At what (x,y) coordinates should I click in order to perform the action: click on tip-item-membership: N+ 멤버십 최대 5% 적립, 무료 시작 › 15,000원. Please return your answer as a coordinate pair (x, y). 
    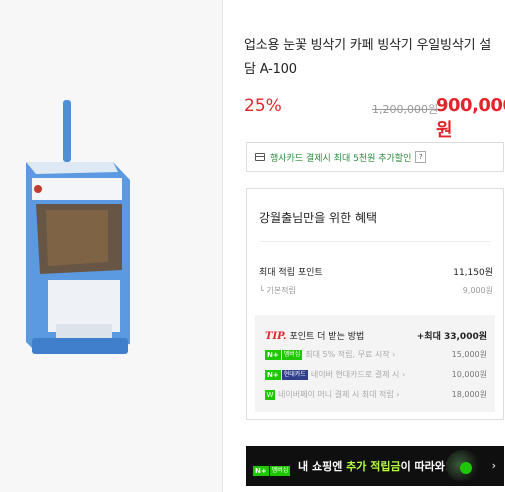
    Looking at the image, I should click on (376, 356).